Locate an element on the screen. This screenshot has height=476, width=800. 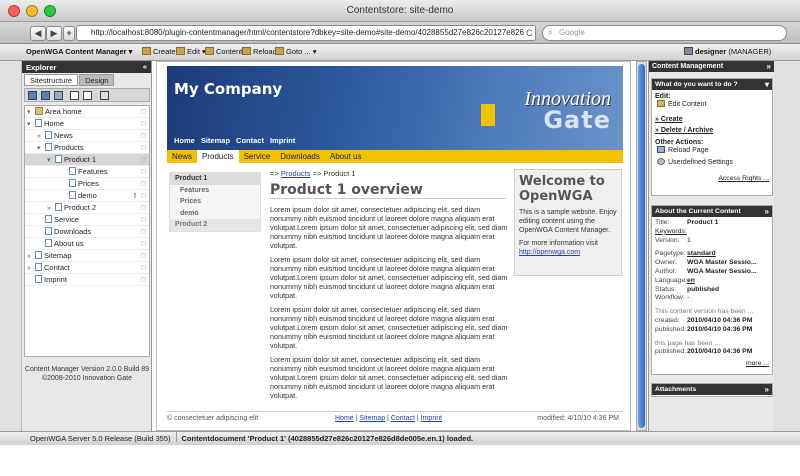
language-link: en is located at coordinates (691, 280).